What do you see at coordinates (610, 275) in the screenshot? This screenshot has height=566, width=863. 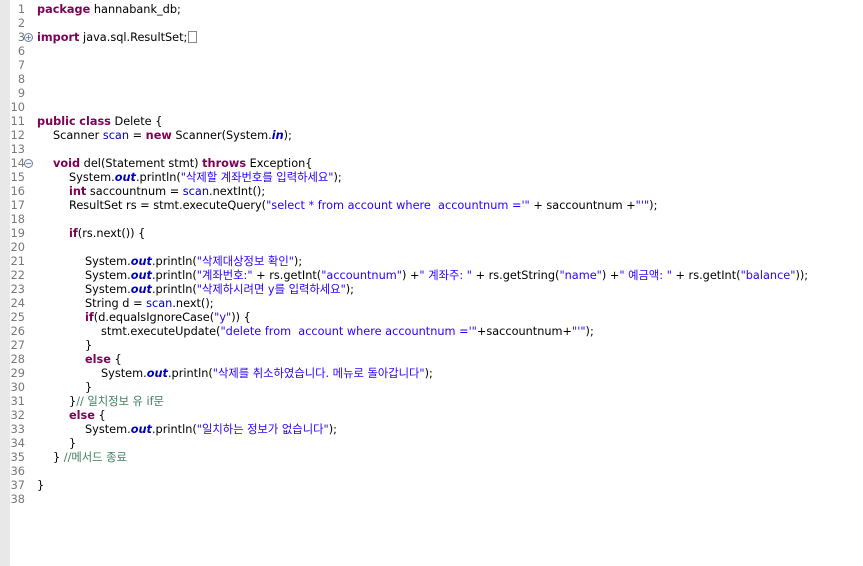 I see `code-token: ) +` at bounding box center [610, 275].